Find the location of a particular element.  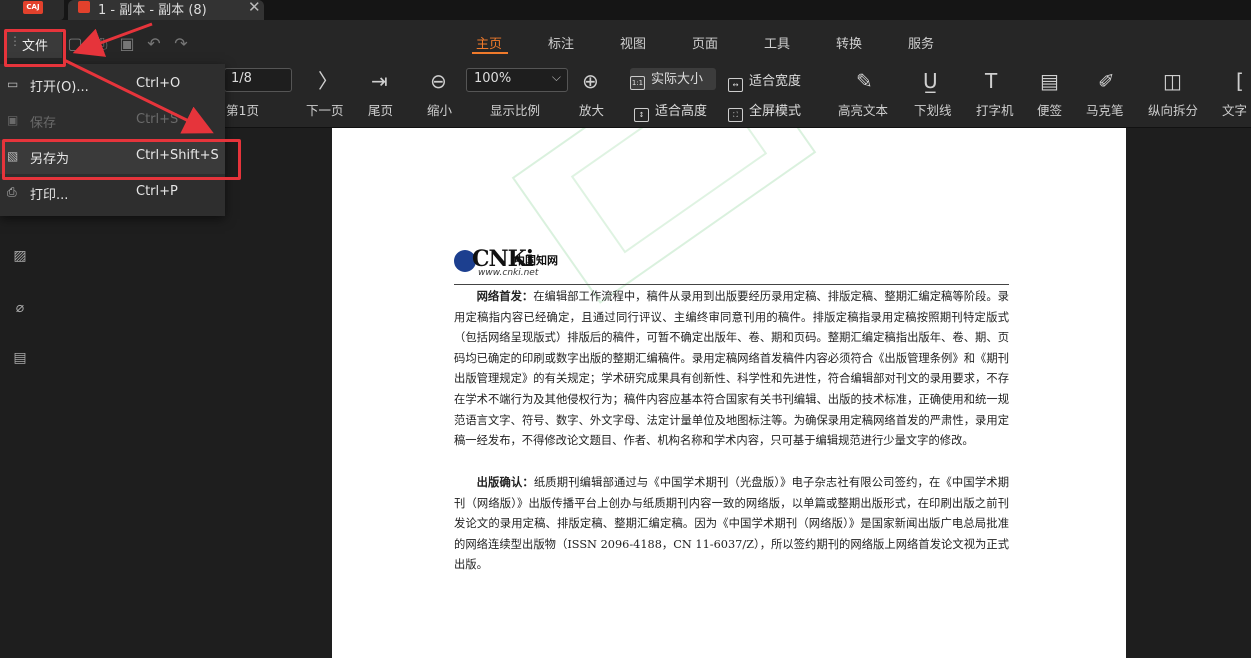

highlight-label: 高亮文本 is located at coordinates (863, 109).